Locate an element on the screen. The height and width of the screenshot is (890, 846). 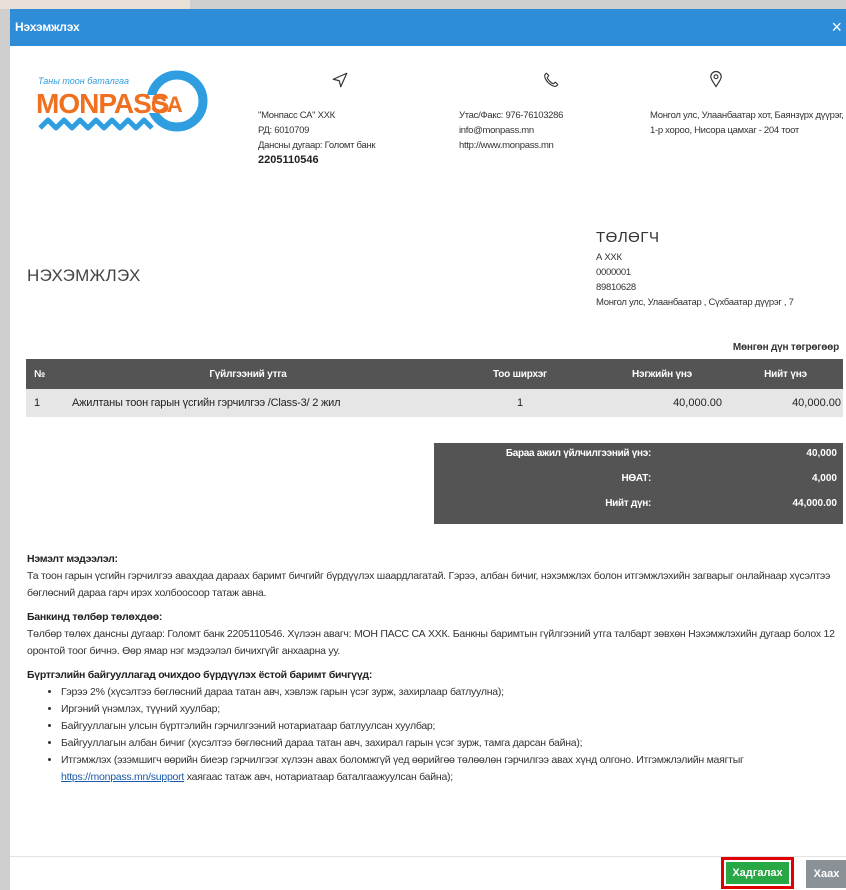
cell-number: 1 is located at coordinates (39, 403).